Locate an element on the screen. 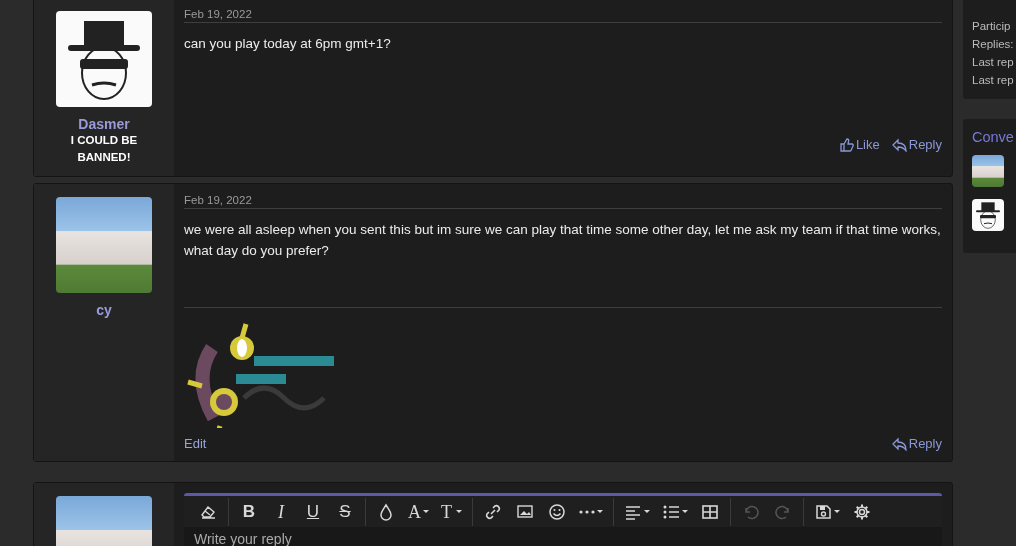  strike-button: S is located at coordinates (345, 511).